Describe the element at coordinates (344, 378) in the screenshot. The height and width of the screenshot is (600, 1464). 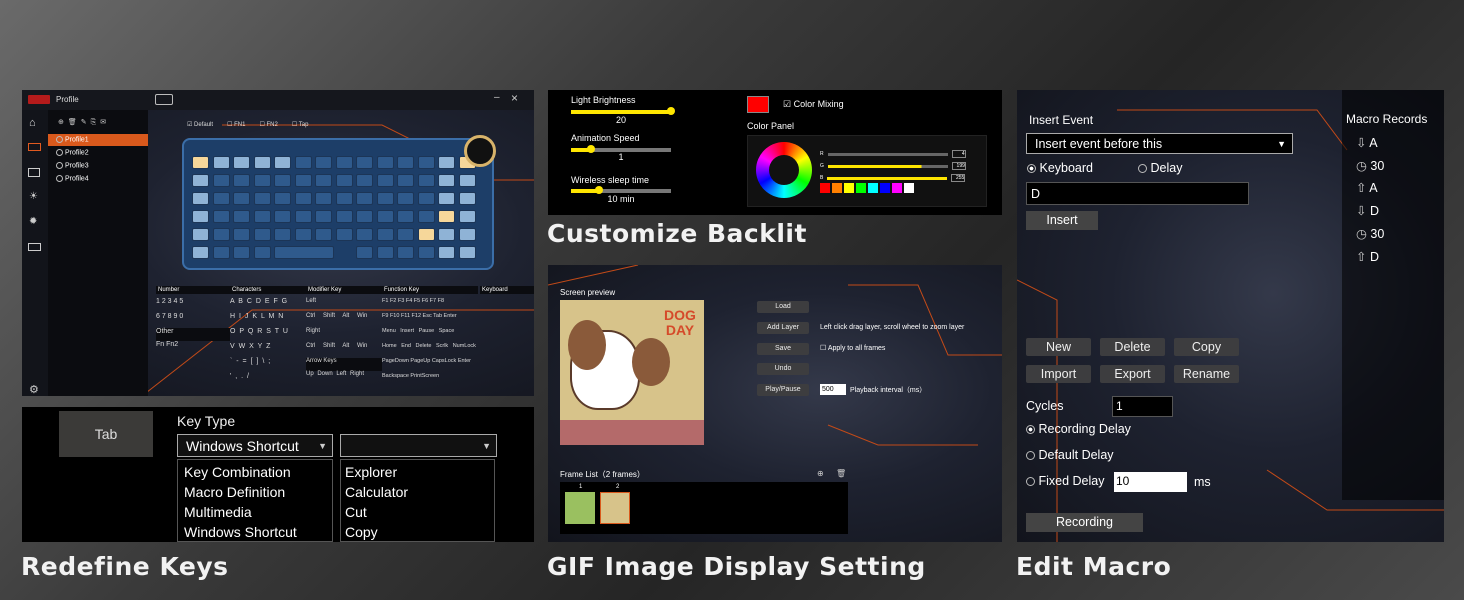
I see `key-row: Up Down Left Right` at that location.